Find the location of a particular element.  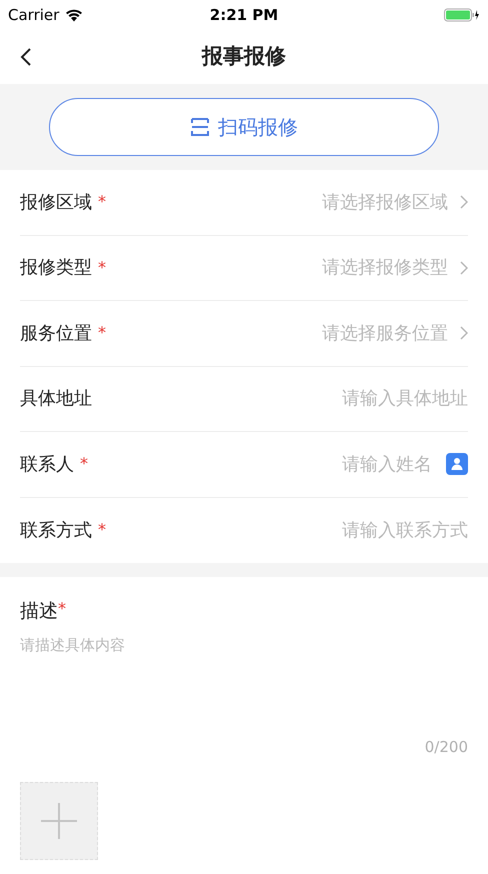

input-field: 请输入联系方式 is located at coordinates (338, 530).